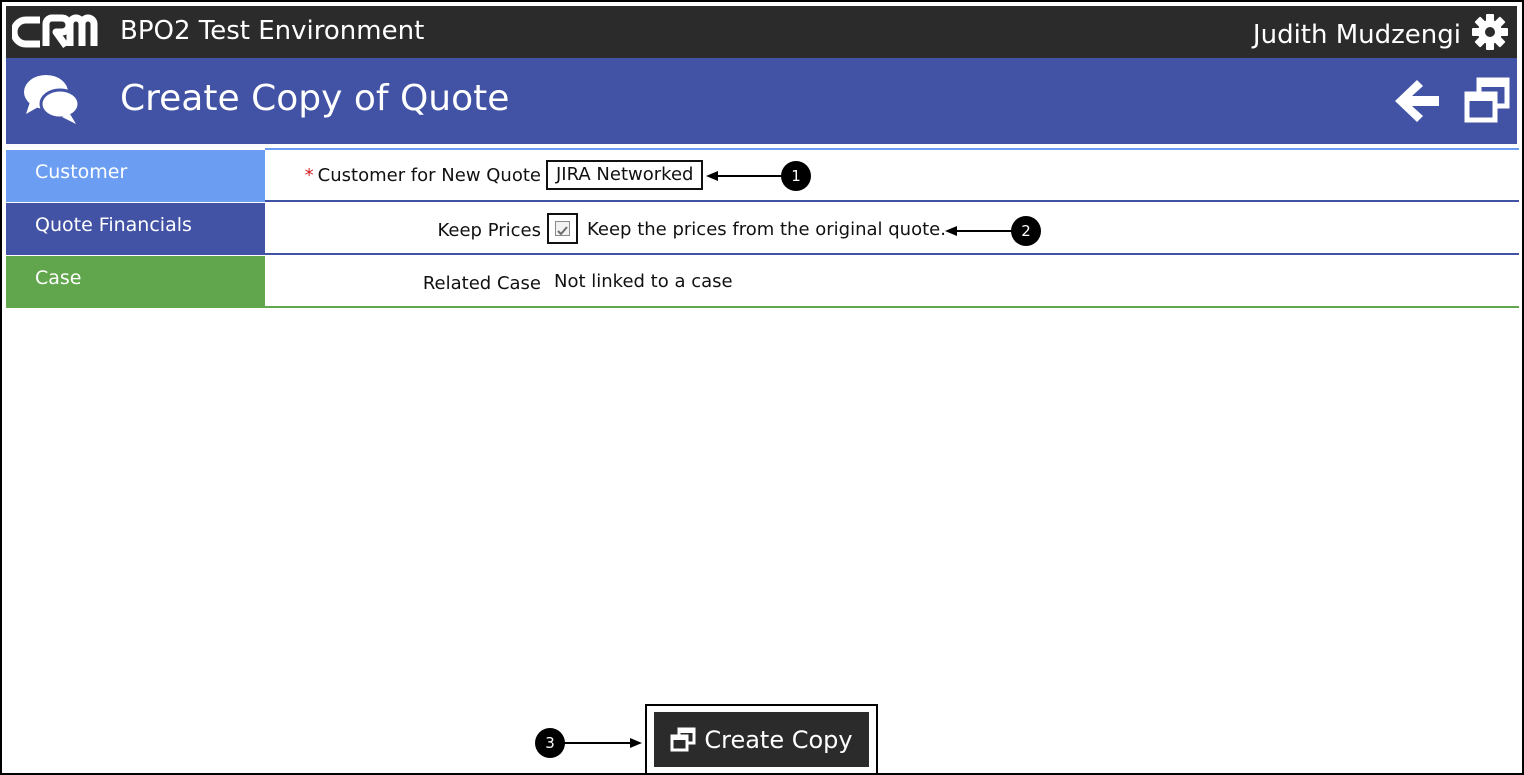 This screenshot has height=775, width=1524. What do you see at coordinates (135, 282) in the screenshot?
I see `section-tab-case: Case` at bounding box center [135, 282].